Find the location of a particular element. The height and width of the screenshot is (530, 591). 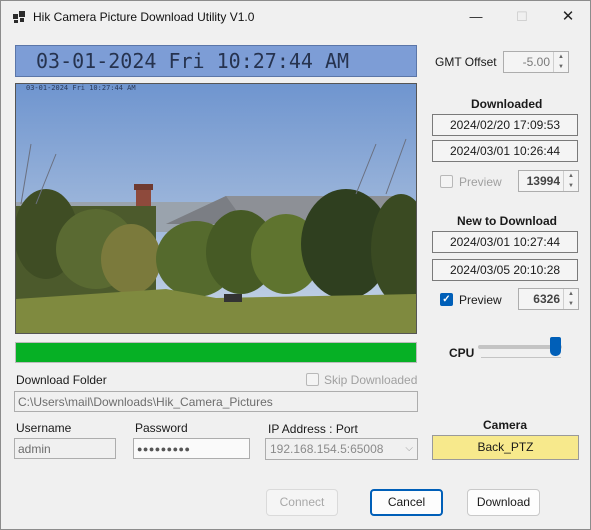

new-count-value: 6326 is located at coordinates (546, 299).